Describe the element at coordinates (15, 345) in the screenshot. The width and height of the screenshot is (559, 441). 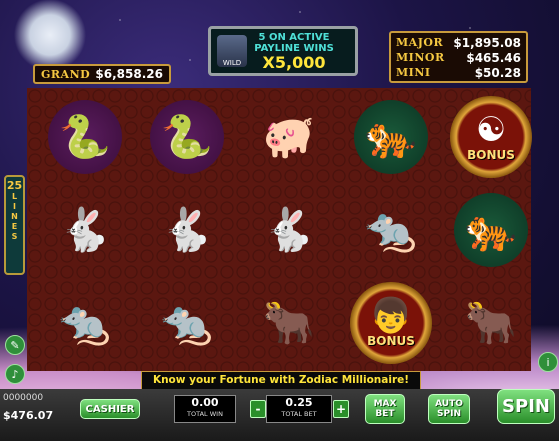
I see `settings-icon: ✎` at that location.